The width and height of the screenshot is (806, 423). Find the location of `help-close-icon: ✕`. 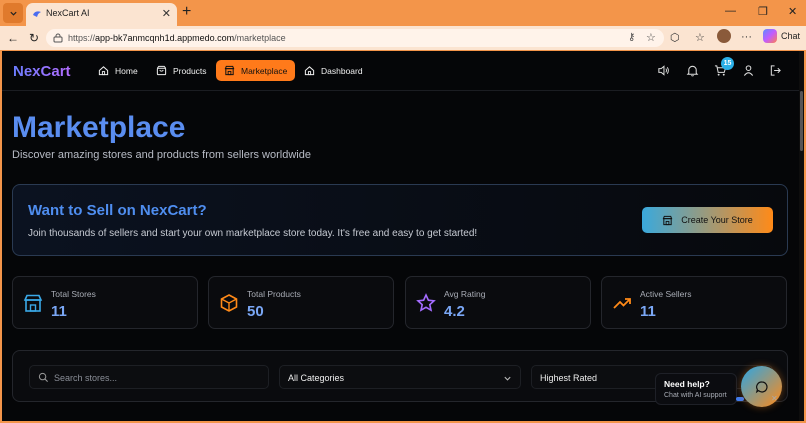

help-close-icon: ✕ is located at coordinates (774, 398).